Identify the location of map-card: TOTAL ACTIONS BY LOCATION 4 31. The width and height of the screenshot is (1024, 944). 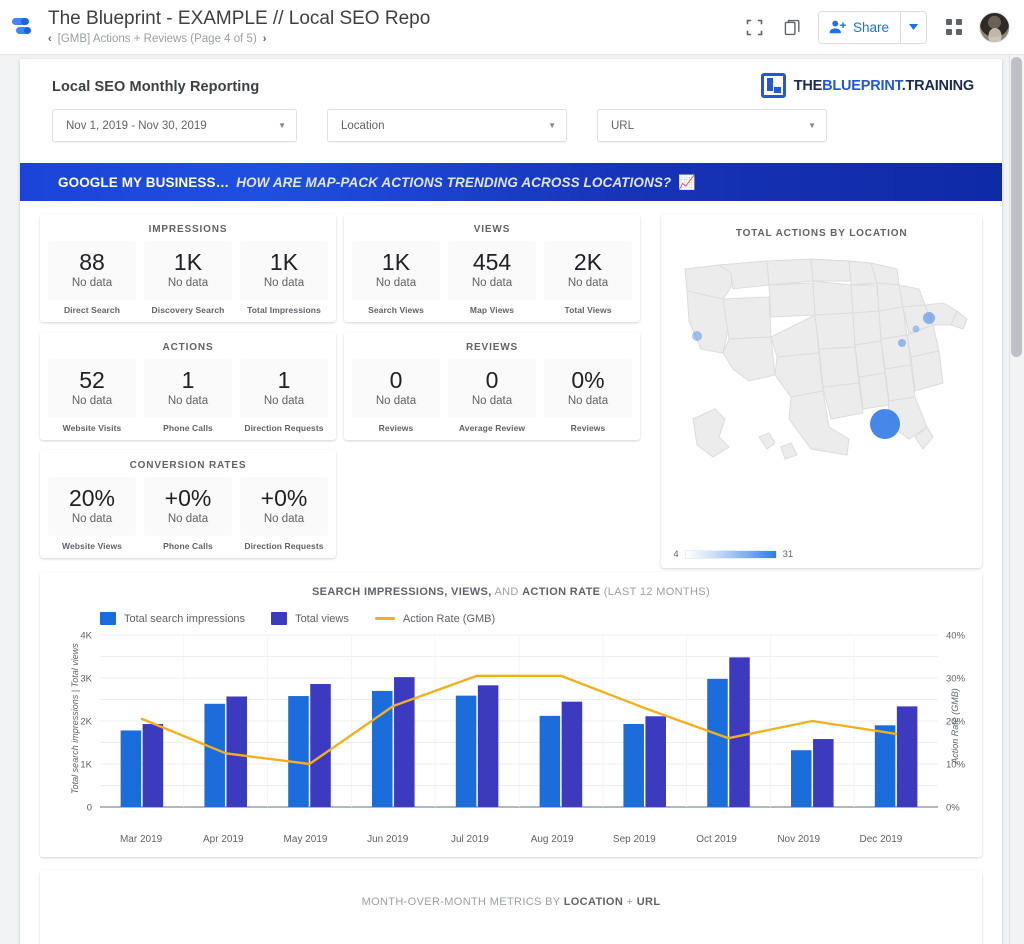
(821, 391).